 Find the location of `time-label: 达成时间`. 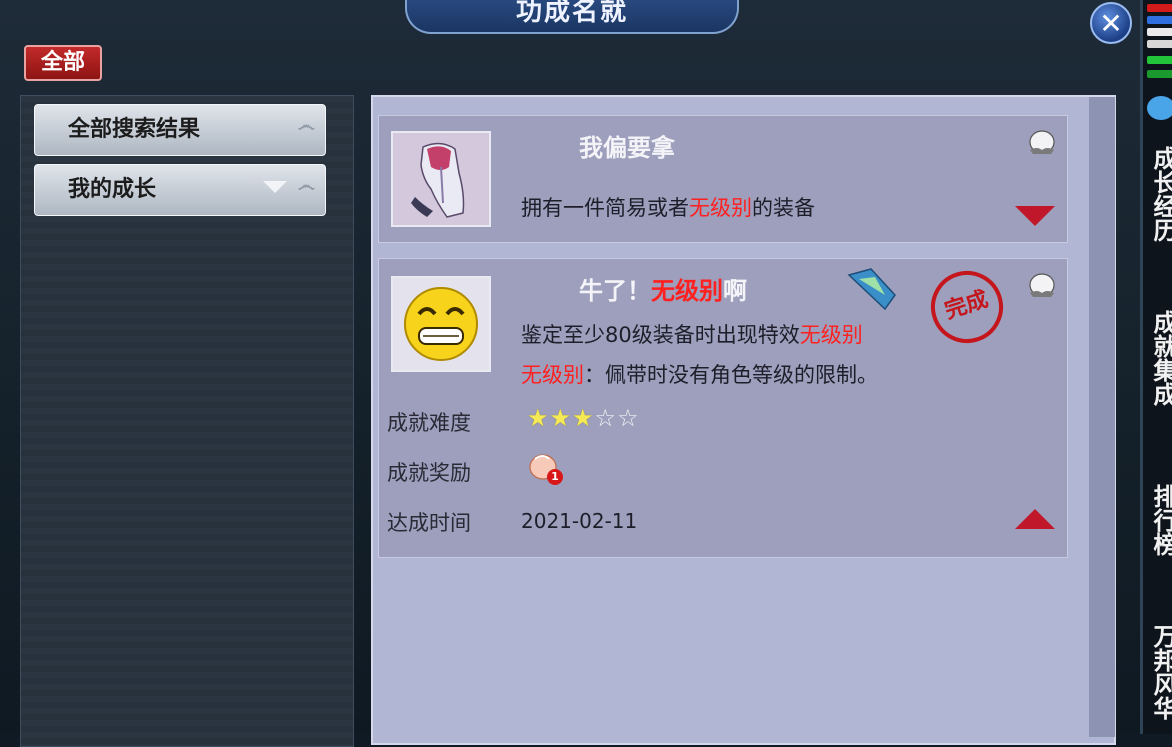

time-label: 达成时间 is located at coordinates (429, 523).